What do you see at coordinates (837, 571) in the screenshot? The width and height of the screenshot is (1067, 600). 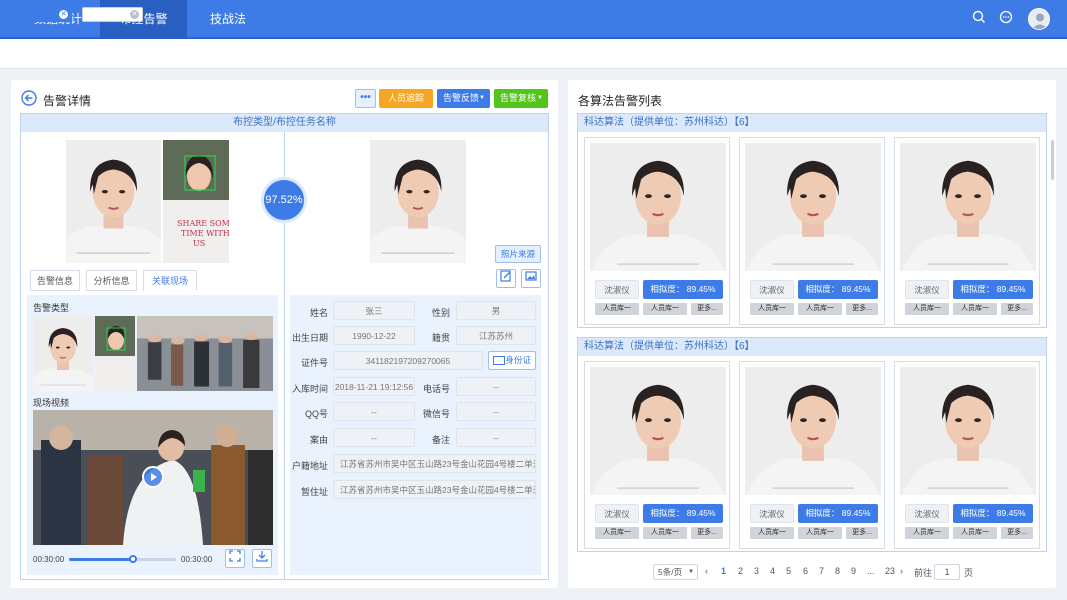 I see `page-number: 8` at bounding box center [837, 571].